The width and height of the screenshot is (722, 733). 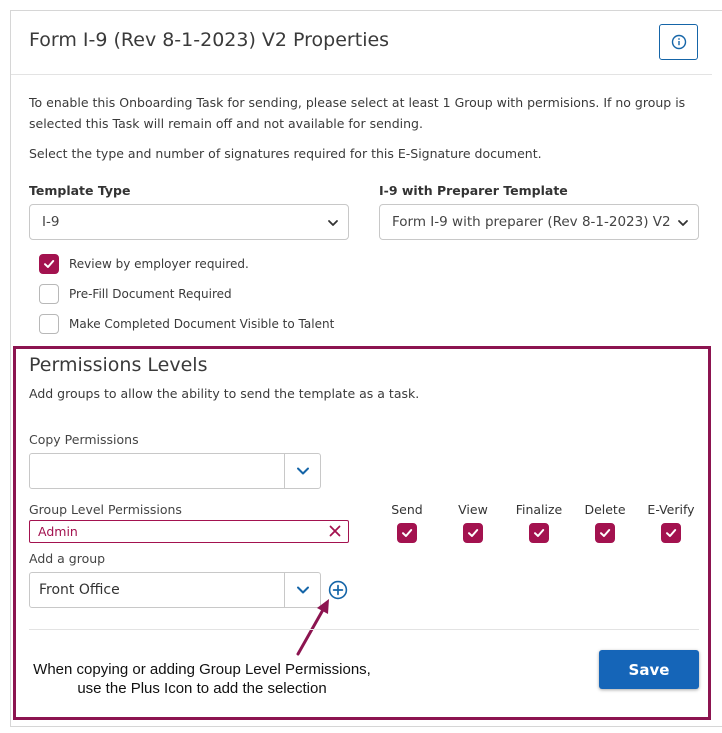 I want to click on send-permission-checkbox, so click(x=407, y=533).